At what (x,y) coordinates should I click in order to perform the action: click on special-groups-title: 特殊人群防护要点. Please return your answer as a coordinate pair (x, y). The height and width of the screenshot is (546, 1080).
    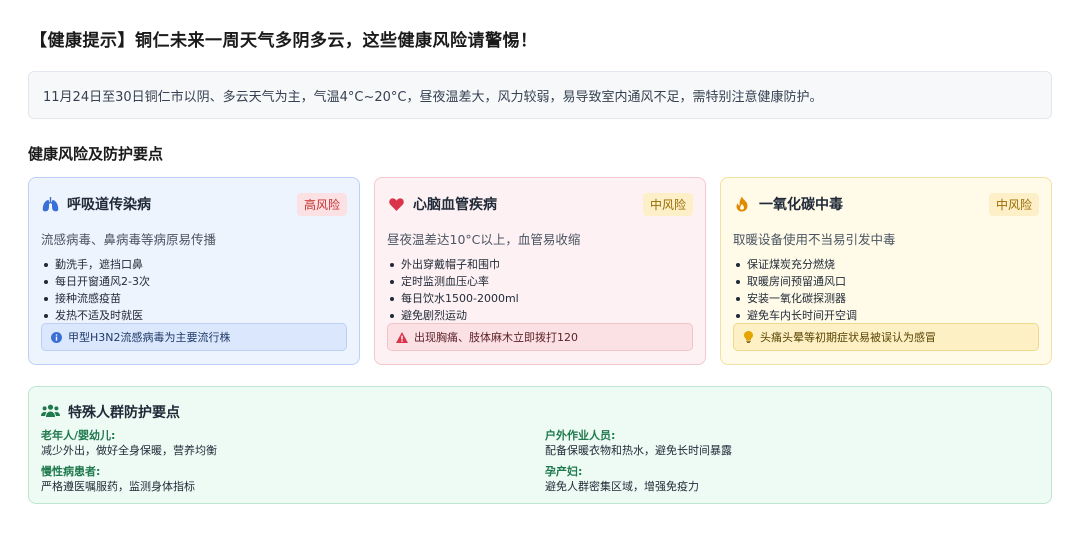
    Looking at the image, I should click on (124, 413).